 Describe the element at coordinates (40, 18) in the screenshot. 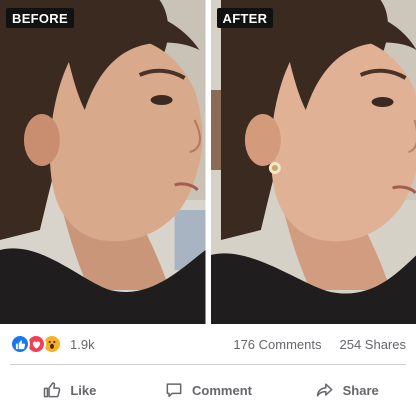

I see `before-label: BEFORE` at that location.